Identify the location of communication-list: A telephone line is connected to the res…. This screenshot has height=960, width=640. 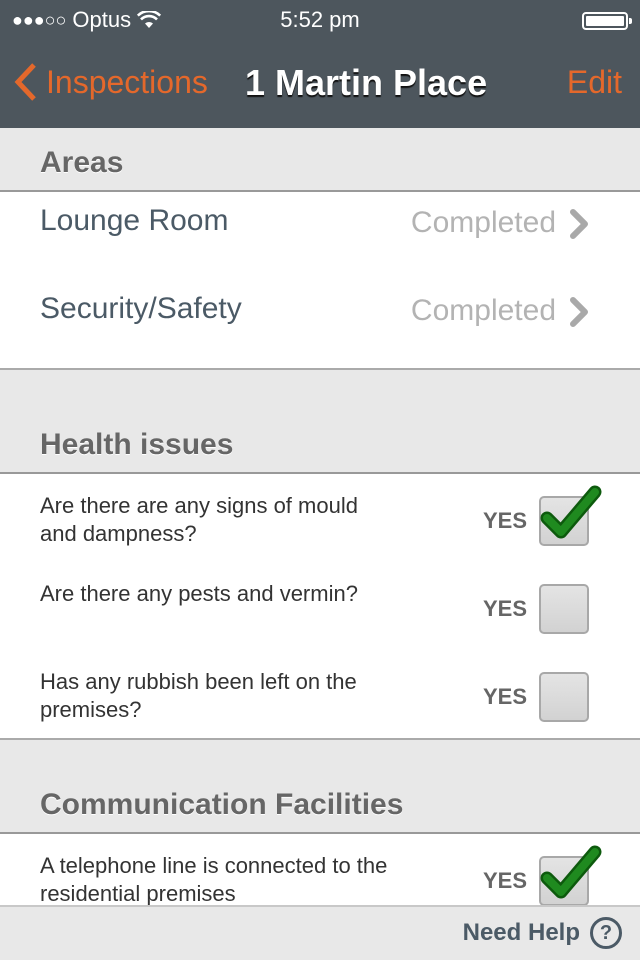
(320, 869).